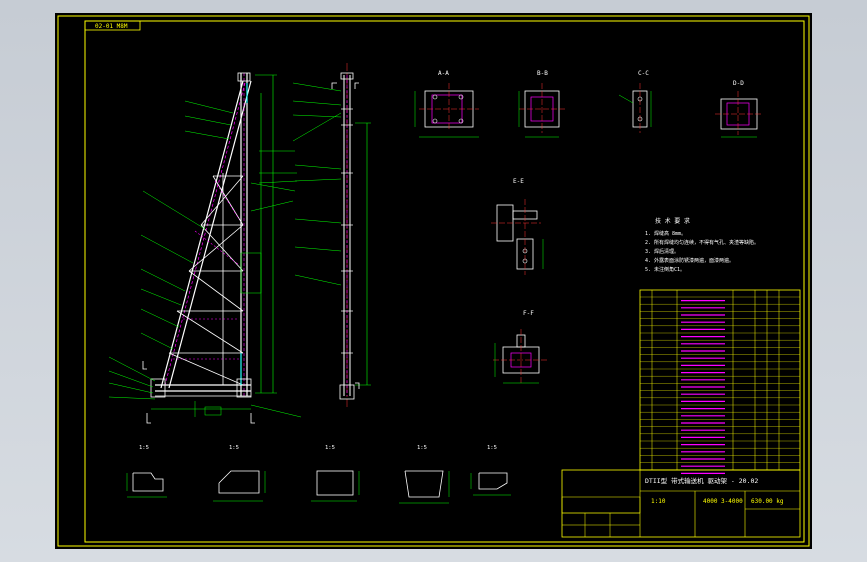 This screenshot has width=867, height=562. What do you see at coordinates (518, 181) in the screenshot?
I see `section-label-e: E-E` at bounding box center [518, 181].